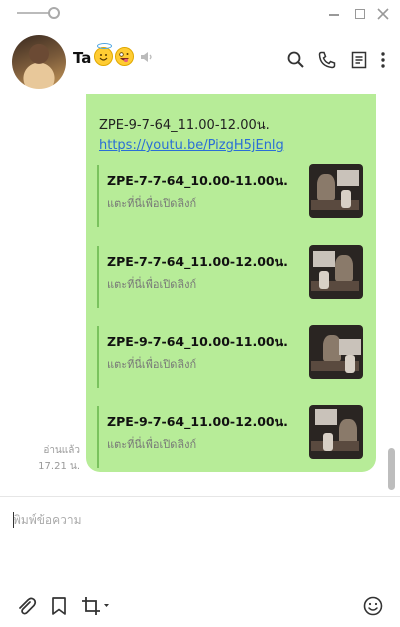 This screenshot has height=627, width=400. I want to click on paperclip-icon, so click(26, 606).